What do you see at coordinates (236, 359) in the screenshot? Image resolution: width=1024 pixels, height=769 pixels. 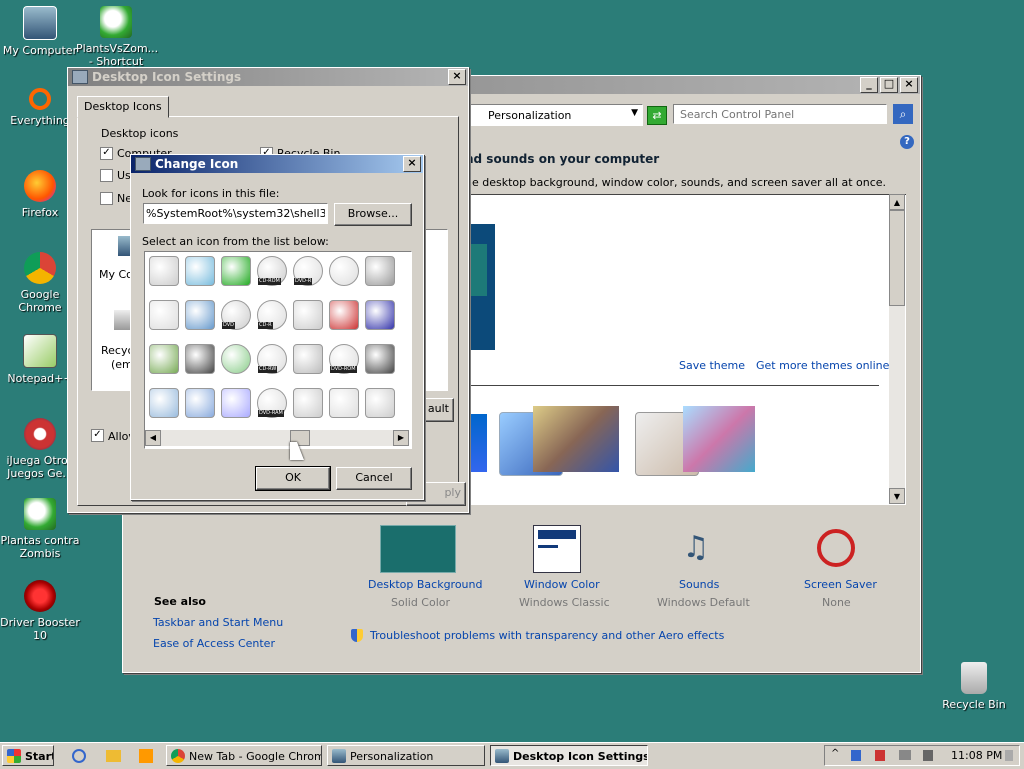 I see `cd-add-icon` at bounding box center [236, 359].